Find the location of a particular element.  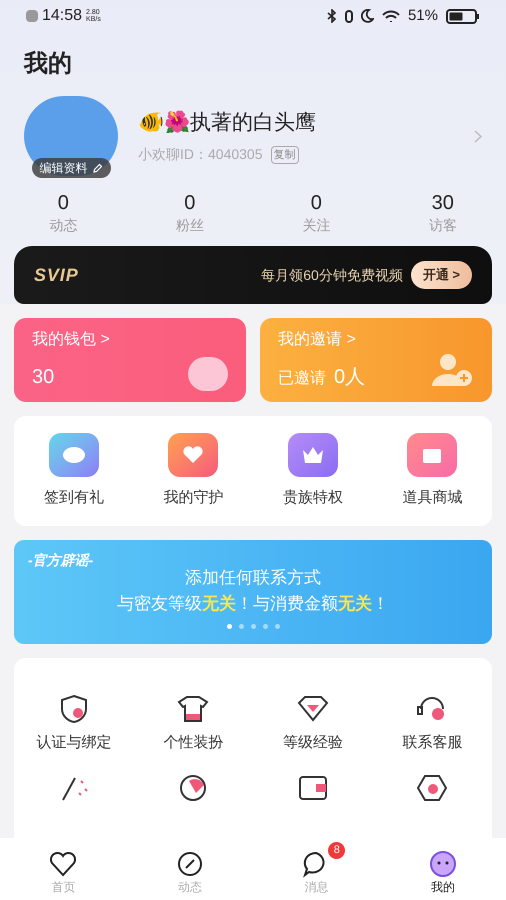

banner-text: 与密友等级无关！与消费金额无关！ is located at coordinates (253, 603).